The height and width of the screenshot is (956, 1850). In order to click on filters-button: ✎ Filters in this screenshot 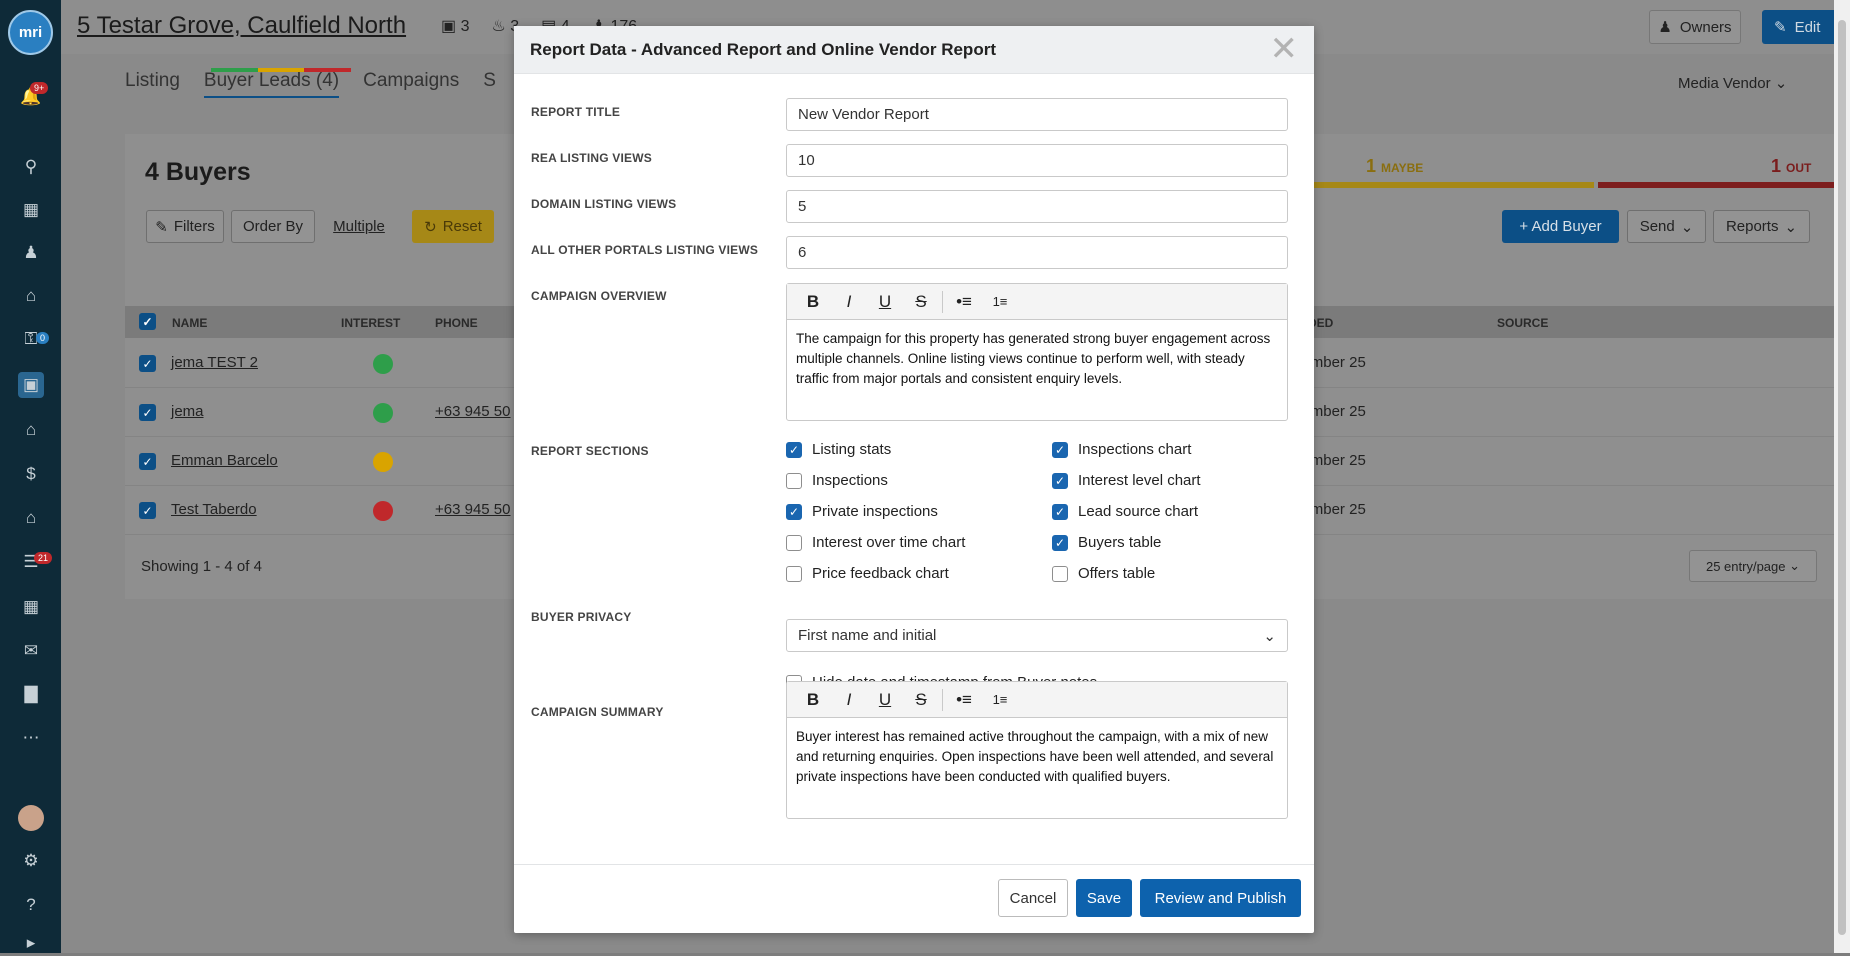, I will do `click(185, 226)`.